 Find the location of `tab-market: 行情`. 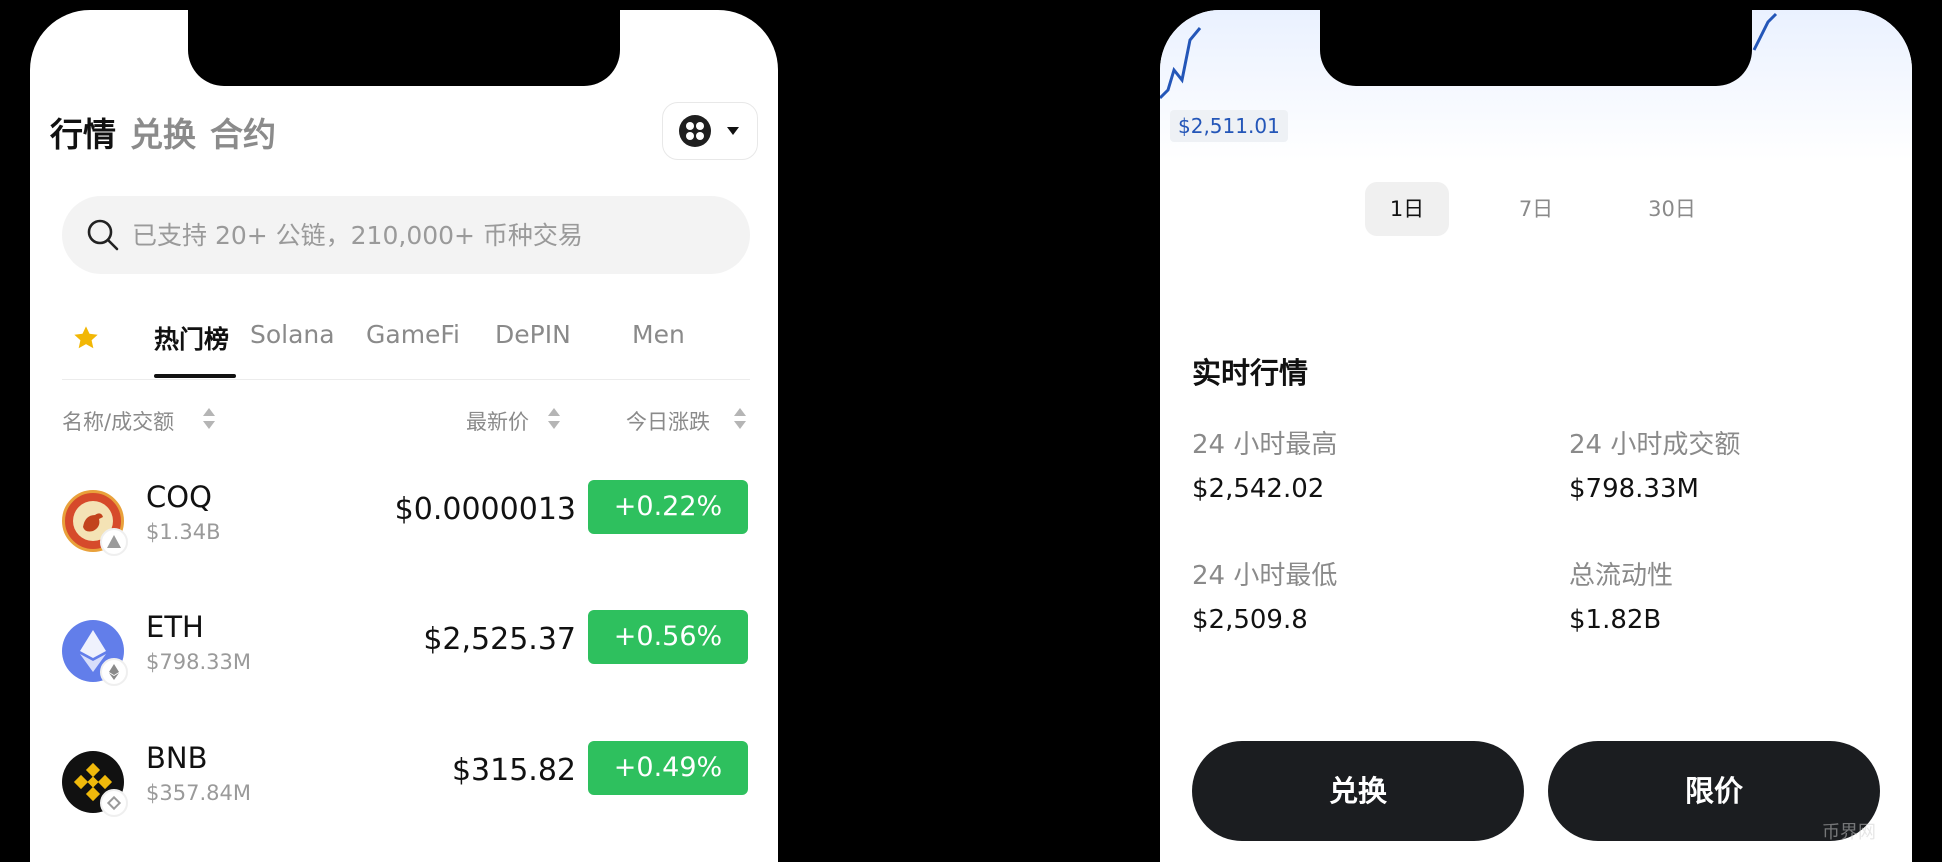

tab-market: 行情 is located at coordinates (83, 132).